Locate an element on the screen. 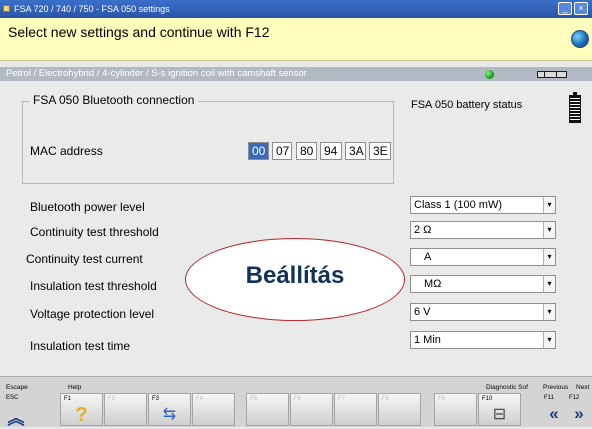 This screenshot has width=592, height=429. f9-key-name: F9 is located at coordinates (442, 399).